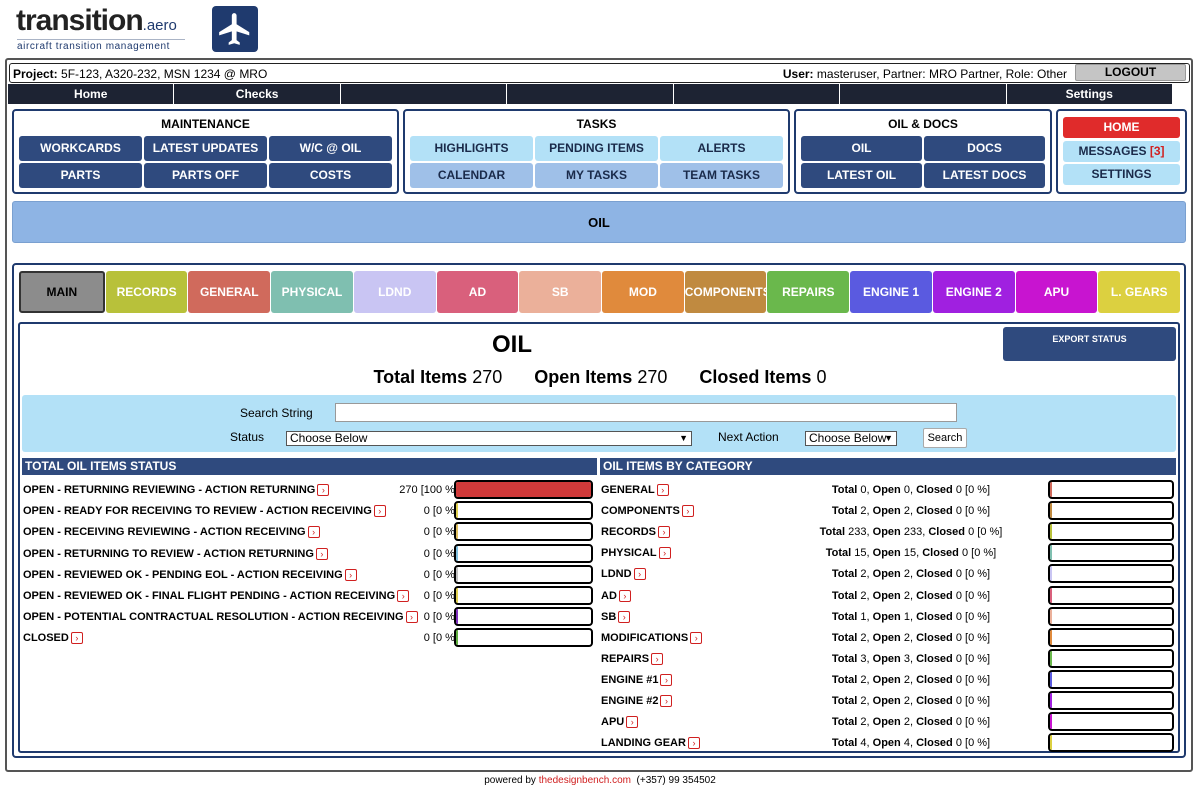 Image resolution: width=1200 pixels, height=800 pixels. I want to click on workcards-button: WORKCARDS, so click(80, 148).